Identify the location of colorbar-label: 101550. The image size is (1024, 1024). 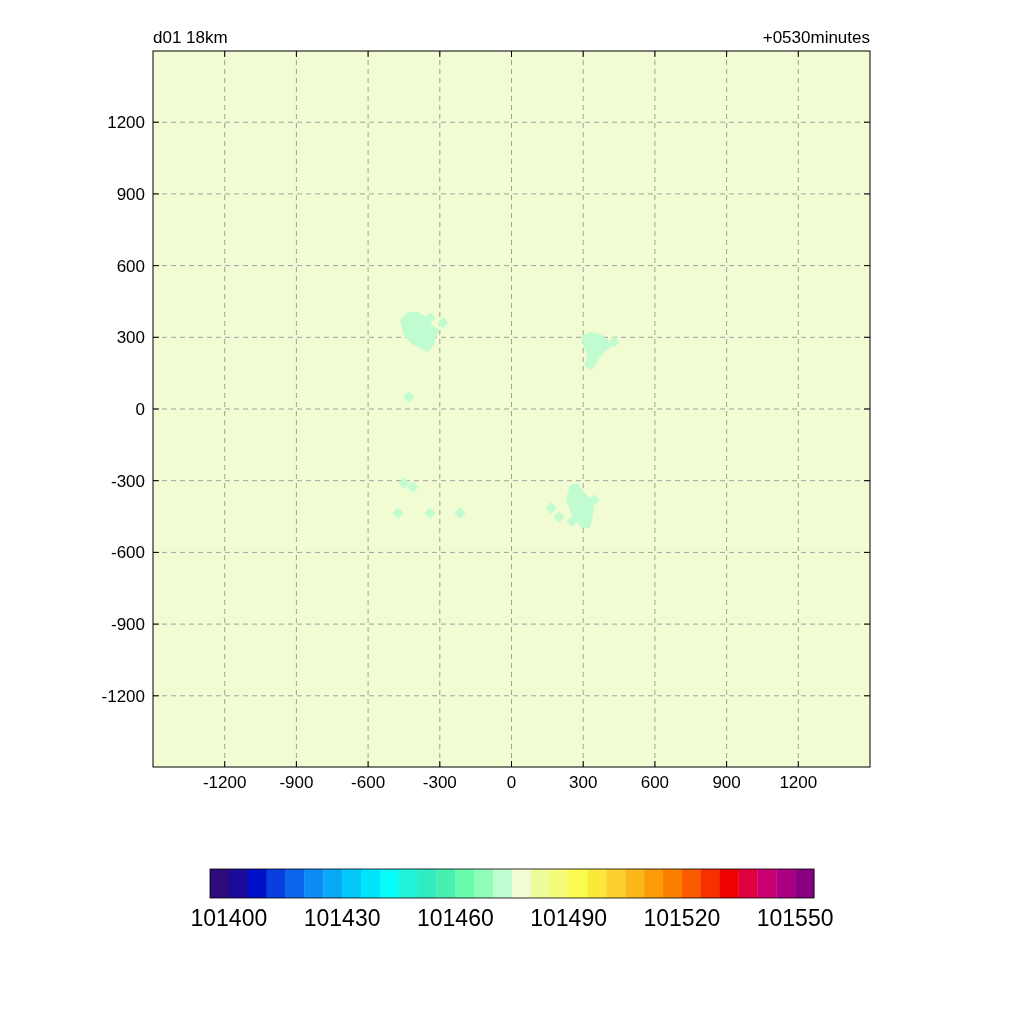
(795, 918).